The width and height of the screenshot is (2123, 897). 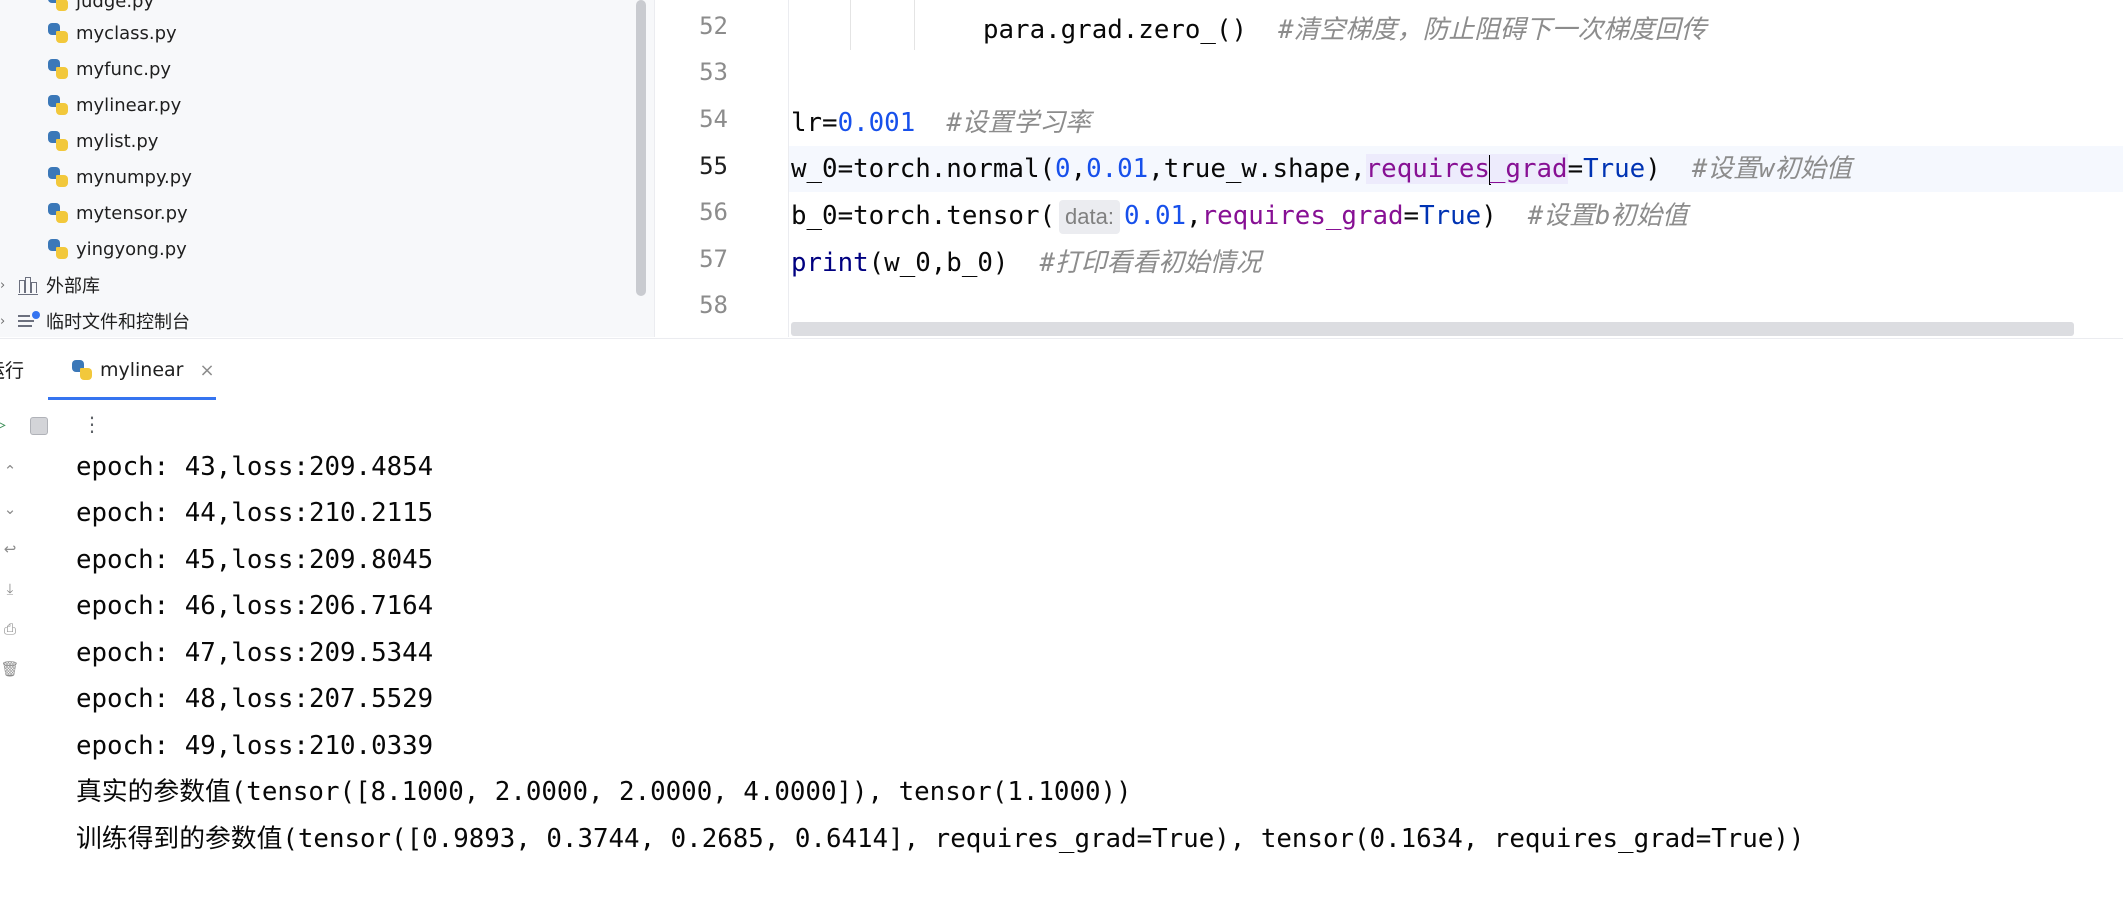 What do you see at coordinates (255, 560) in the screenshot?
I see `console-line: epoch: 45,loss:209.8045` at bounding box center [255, 560].